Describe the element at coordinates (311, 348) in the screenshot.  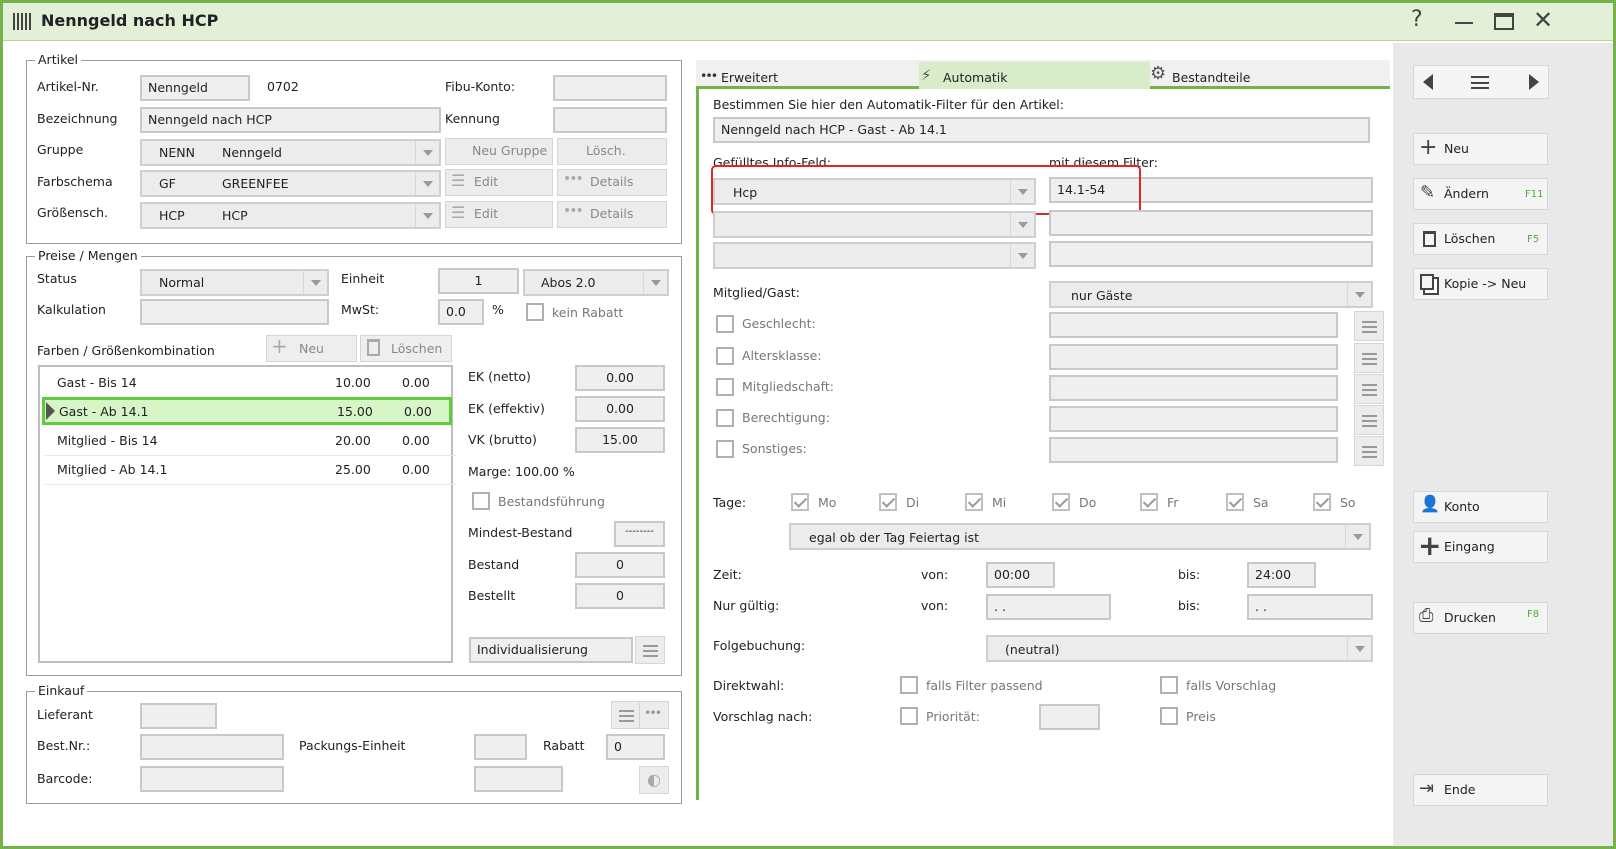
I see `neu-kombi-button: + Neu` at that location.